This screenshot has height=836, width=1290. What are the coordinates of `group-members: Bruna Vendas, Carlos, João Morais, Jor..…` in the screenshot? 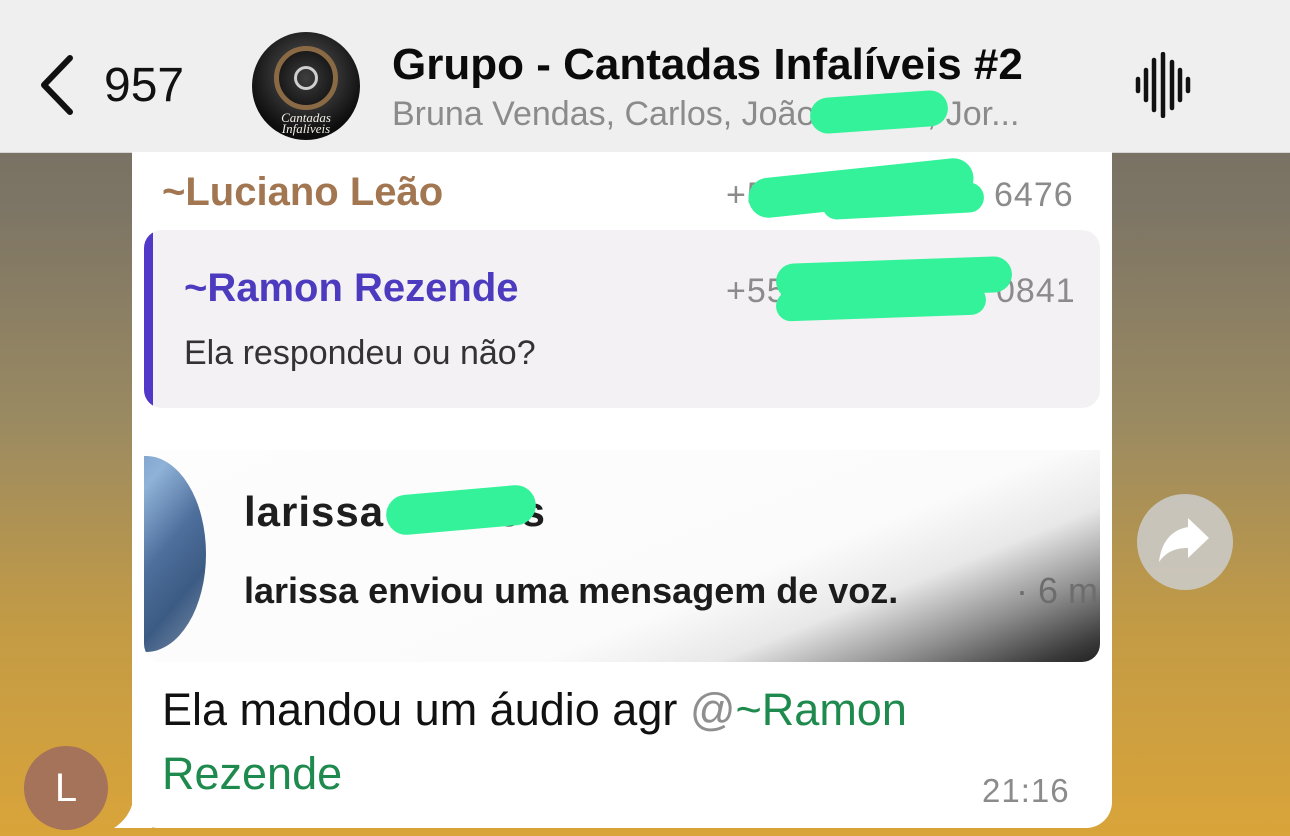 It's located at (742, 114).